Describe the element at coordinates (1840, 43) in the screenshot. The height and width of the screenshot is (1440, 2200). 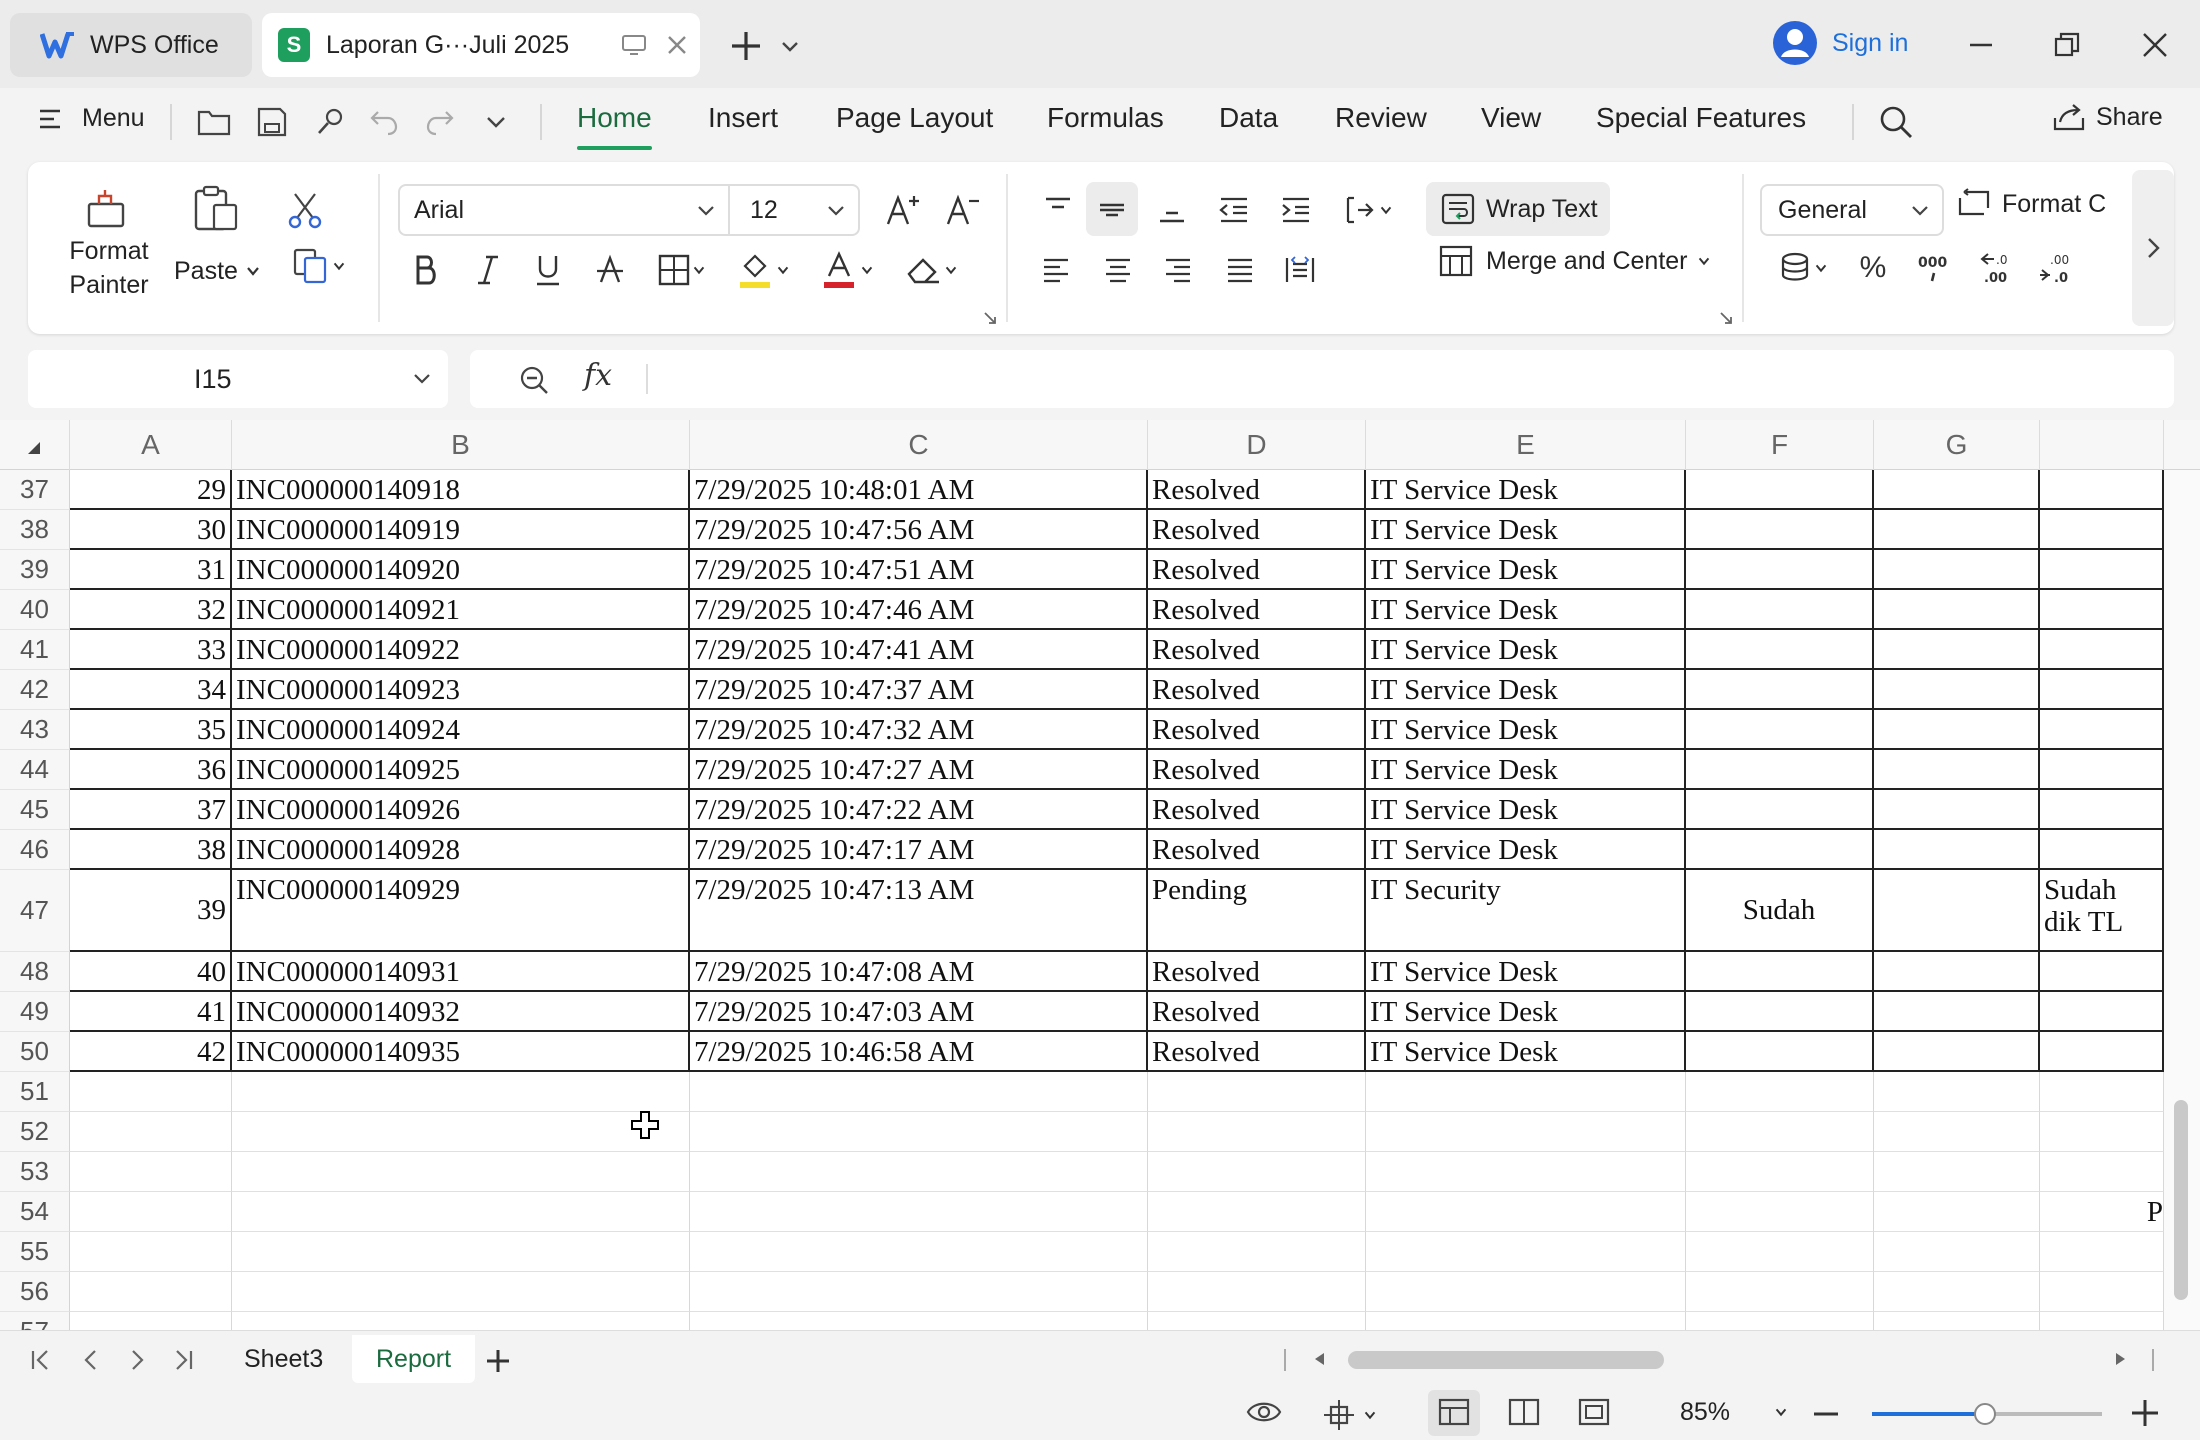
I see `sign-in-button: Sign in` at that location.